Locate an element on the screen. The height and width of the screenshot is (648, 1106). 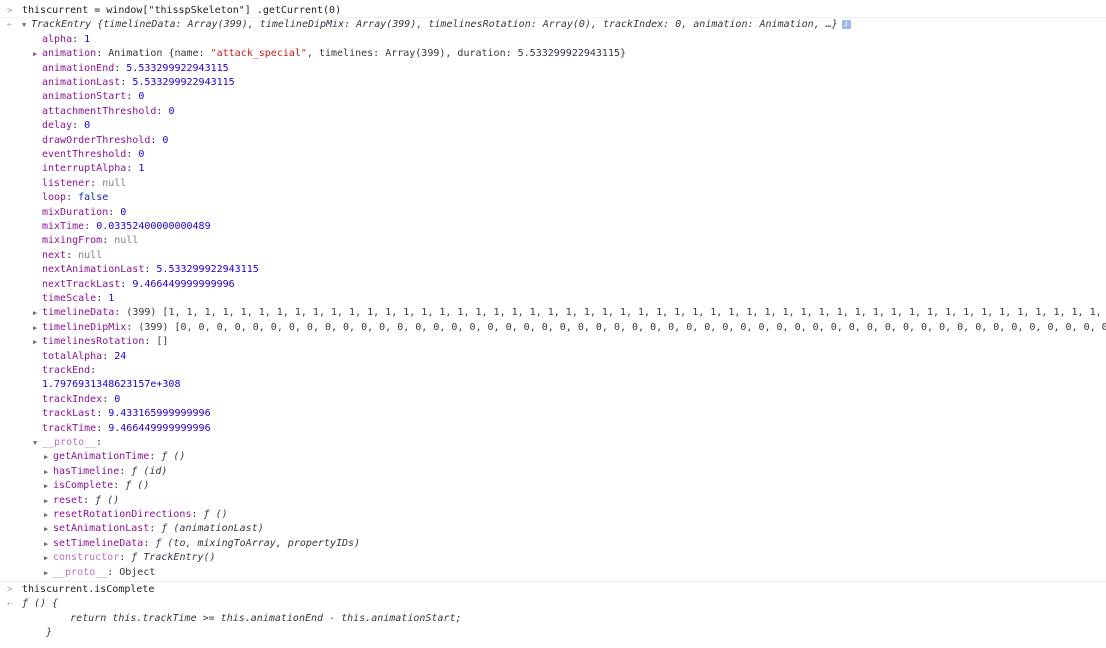
object-type-name: TrackEntry is located at coordinates (61, 25).